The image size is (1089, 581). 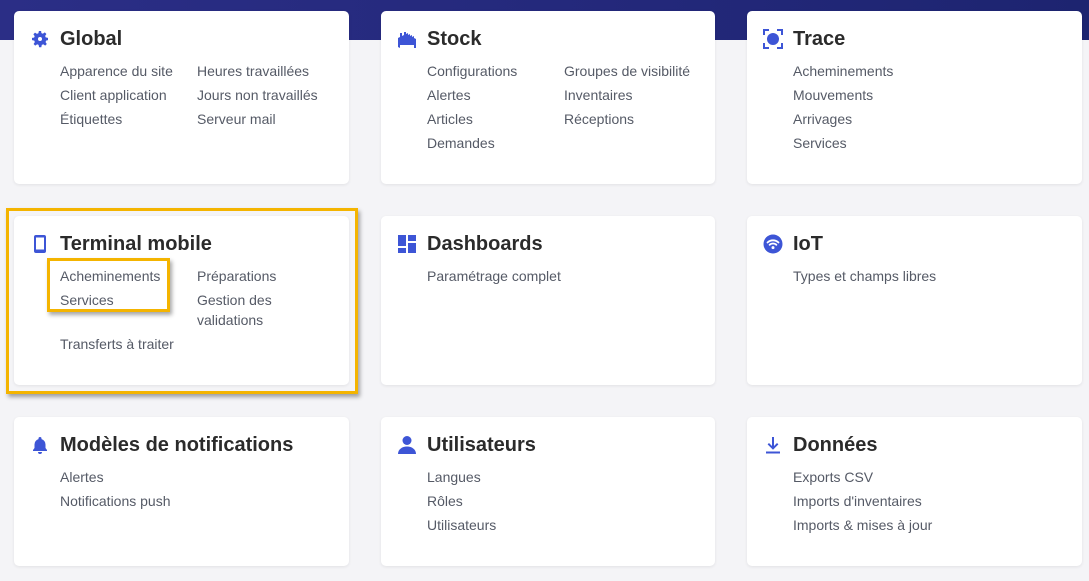 I want to click on link-arrivages: Arrivages, so click(x=843, y=119).